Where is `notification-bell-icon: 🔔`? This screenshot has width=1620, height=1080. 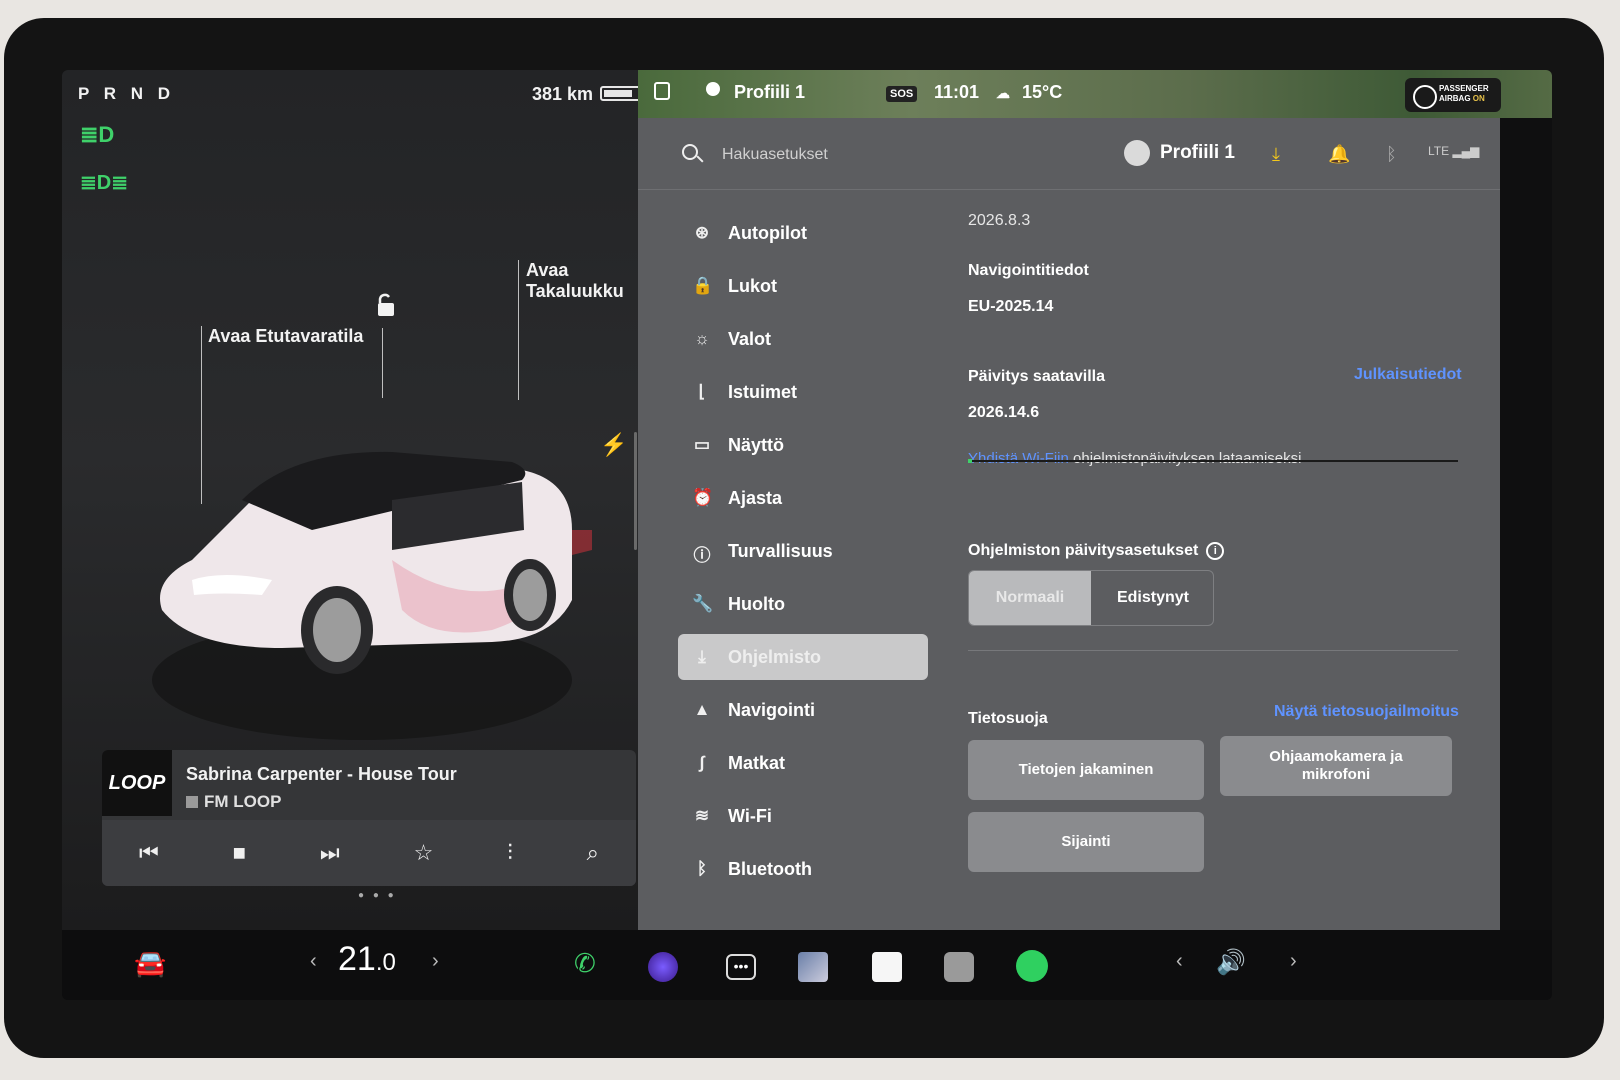 notification-bell-icon: 🔔 is located at coordinates (1339, 154).